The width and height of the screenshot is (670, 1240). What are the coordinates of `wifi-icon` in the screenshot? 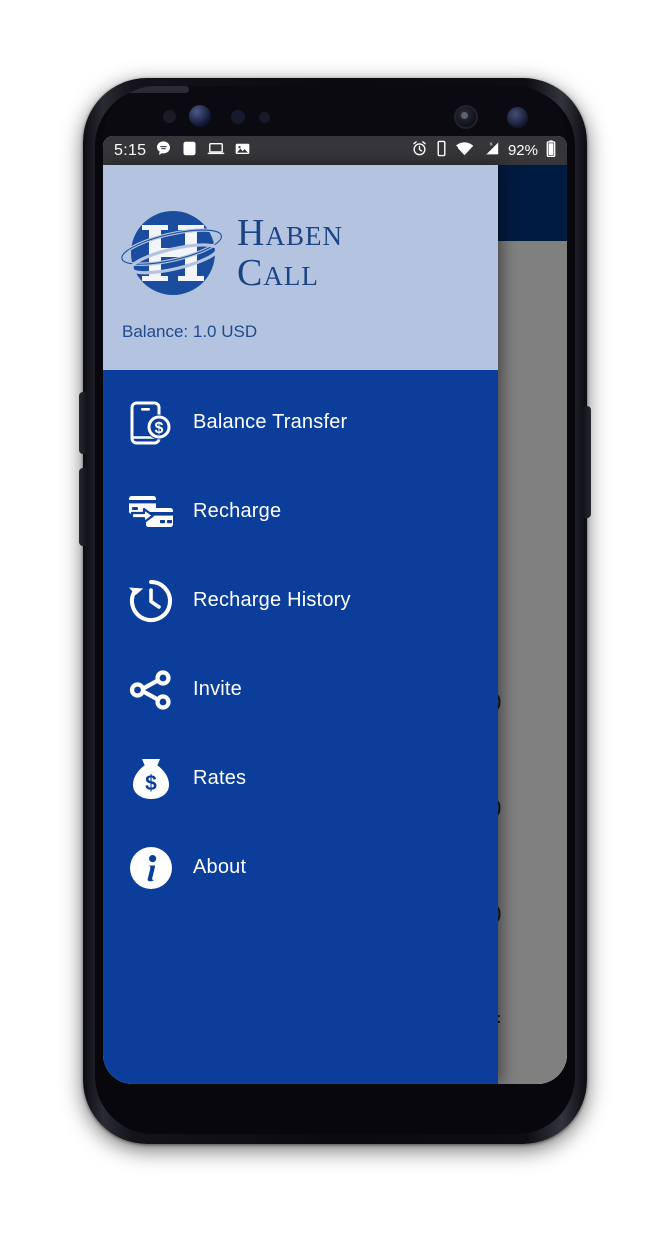 It's located at (464, 151).